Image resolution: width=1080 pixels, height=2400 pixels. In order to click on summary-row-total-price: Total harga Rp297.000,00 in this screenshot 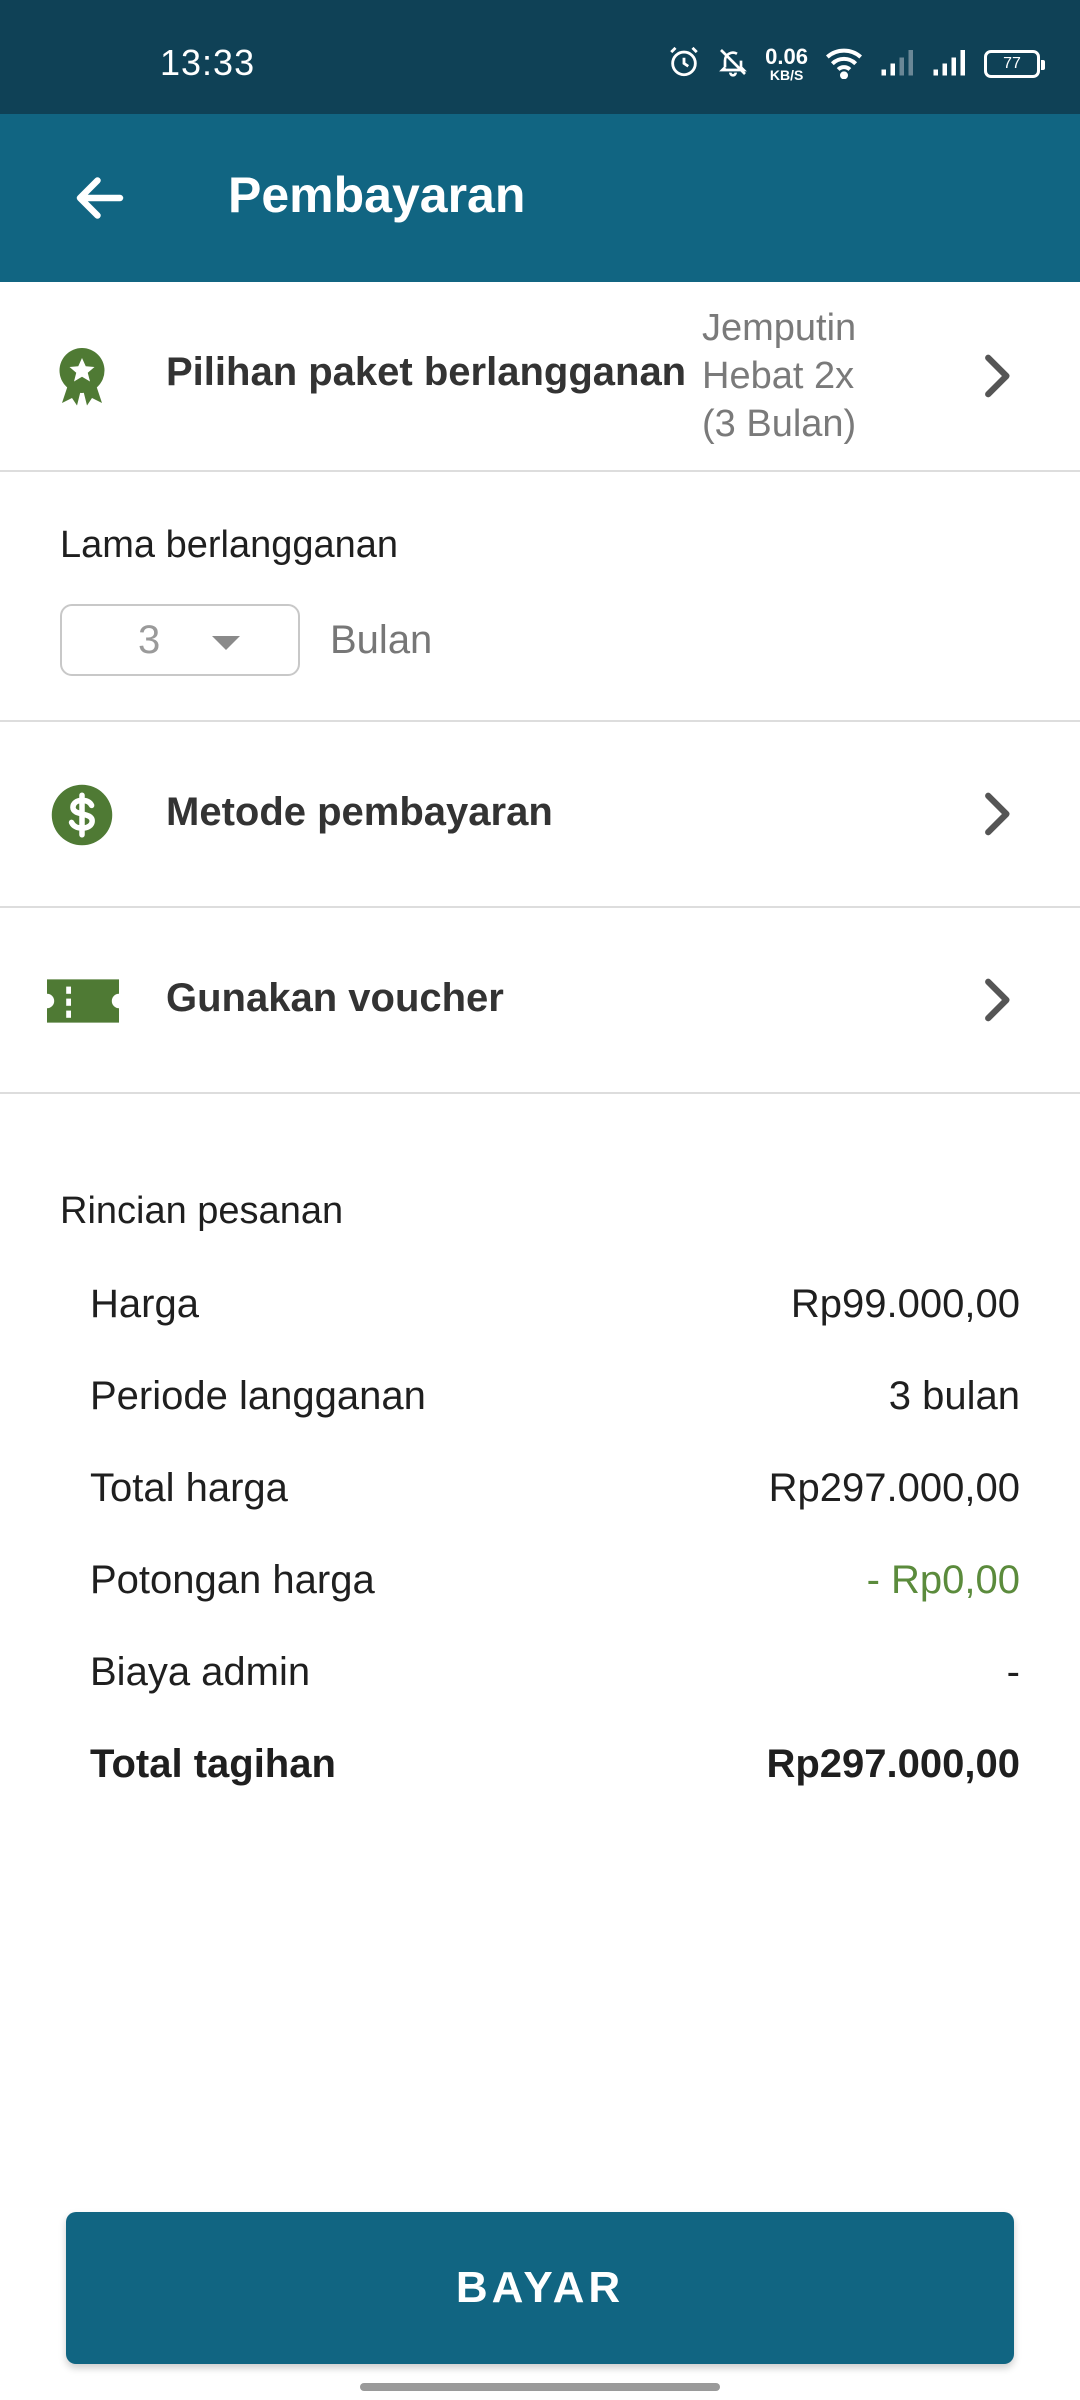, I will do `click(555, 1496)`.